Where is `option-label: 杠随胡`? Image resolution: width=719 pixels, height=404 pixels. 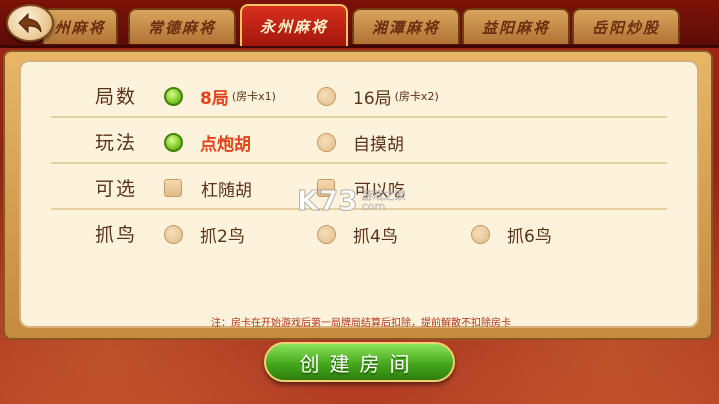
option-label: 杠随胡 is located at coordinates (226, 190).